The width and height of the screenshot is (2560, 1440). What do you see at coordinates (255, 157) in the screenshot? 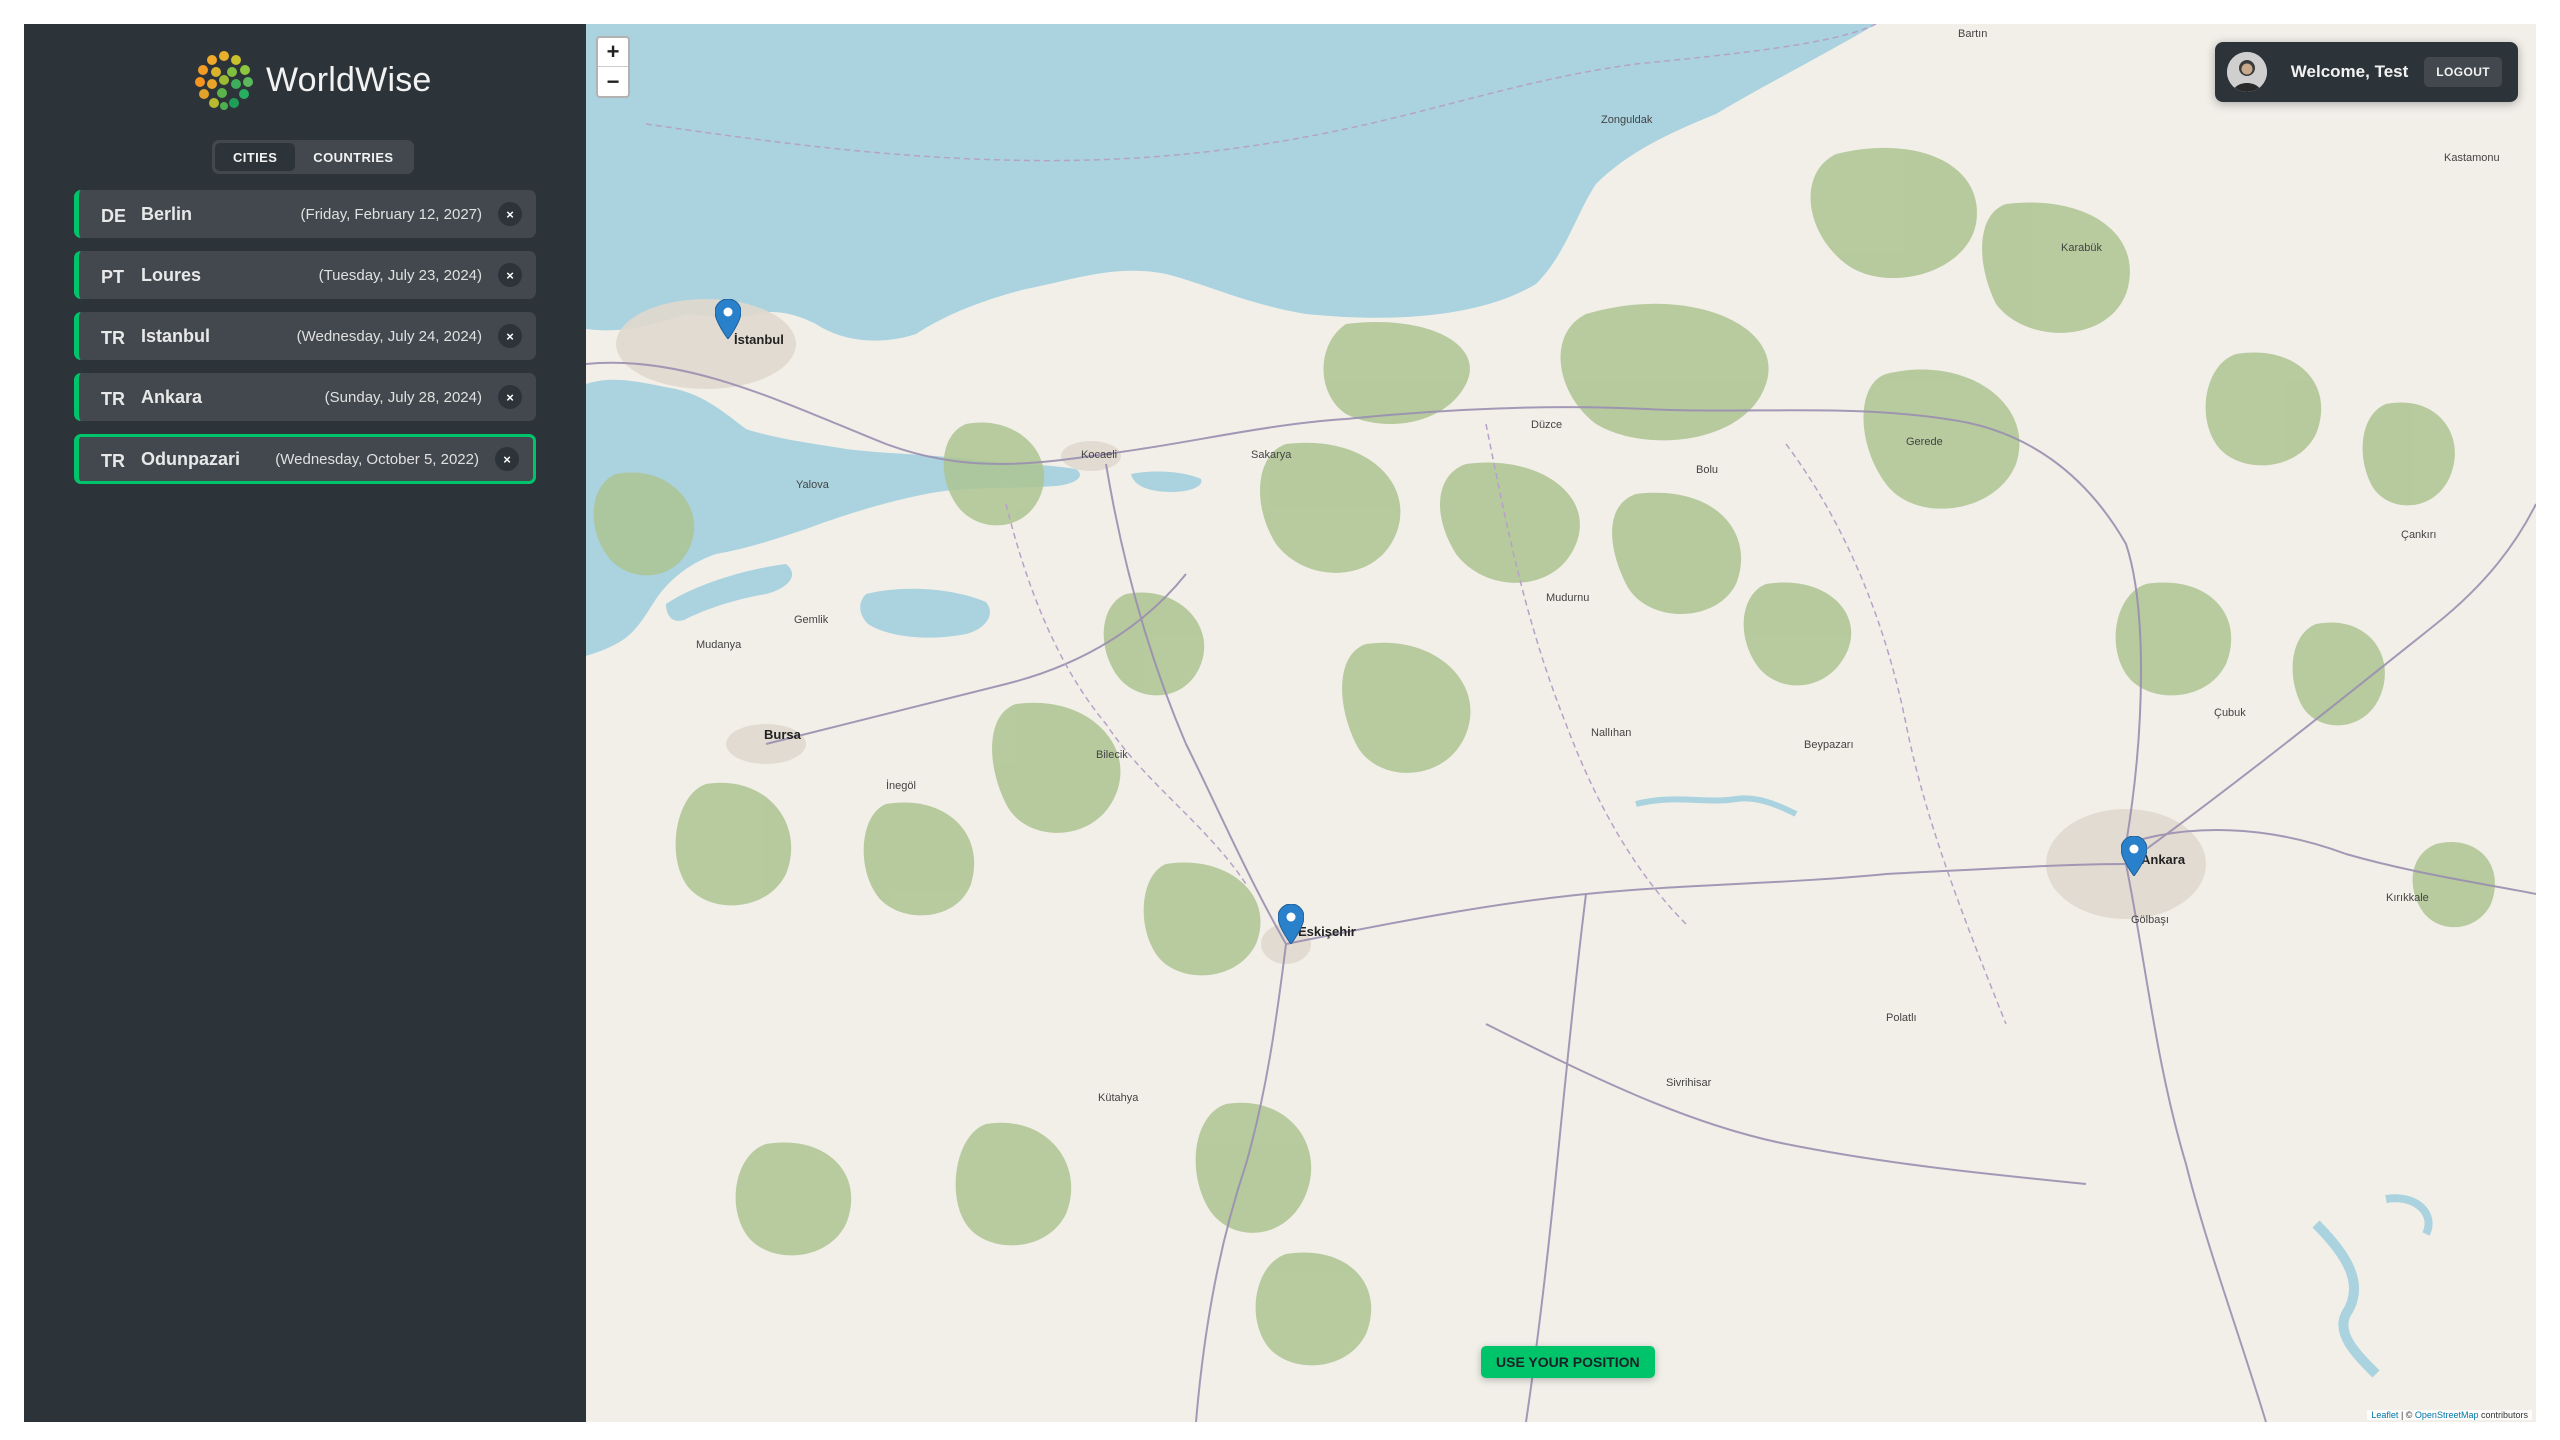
I see `tab-cities: CITIES` at bounding box center [255, 157].